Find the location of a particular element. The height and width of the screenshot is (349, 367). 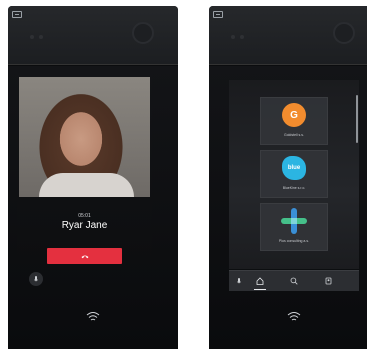

nav-contacts-button is located at coordinates (329, 281).